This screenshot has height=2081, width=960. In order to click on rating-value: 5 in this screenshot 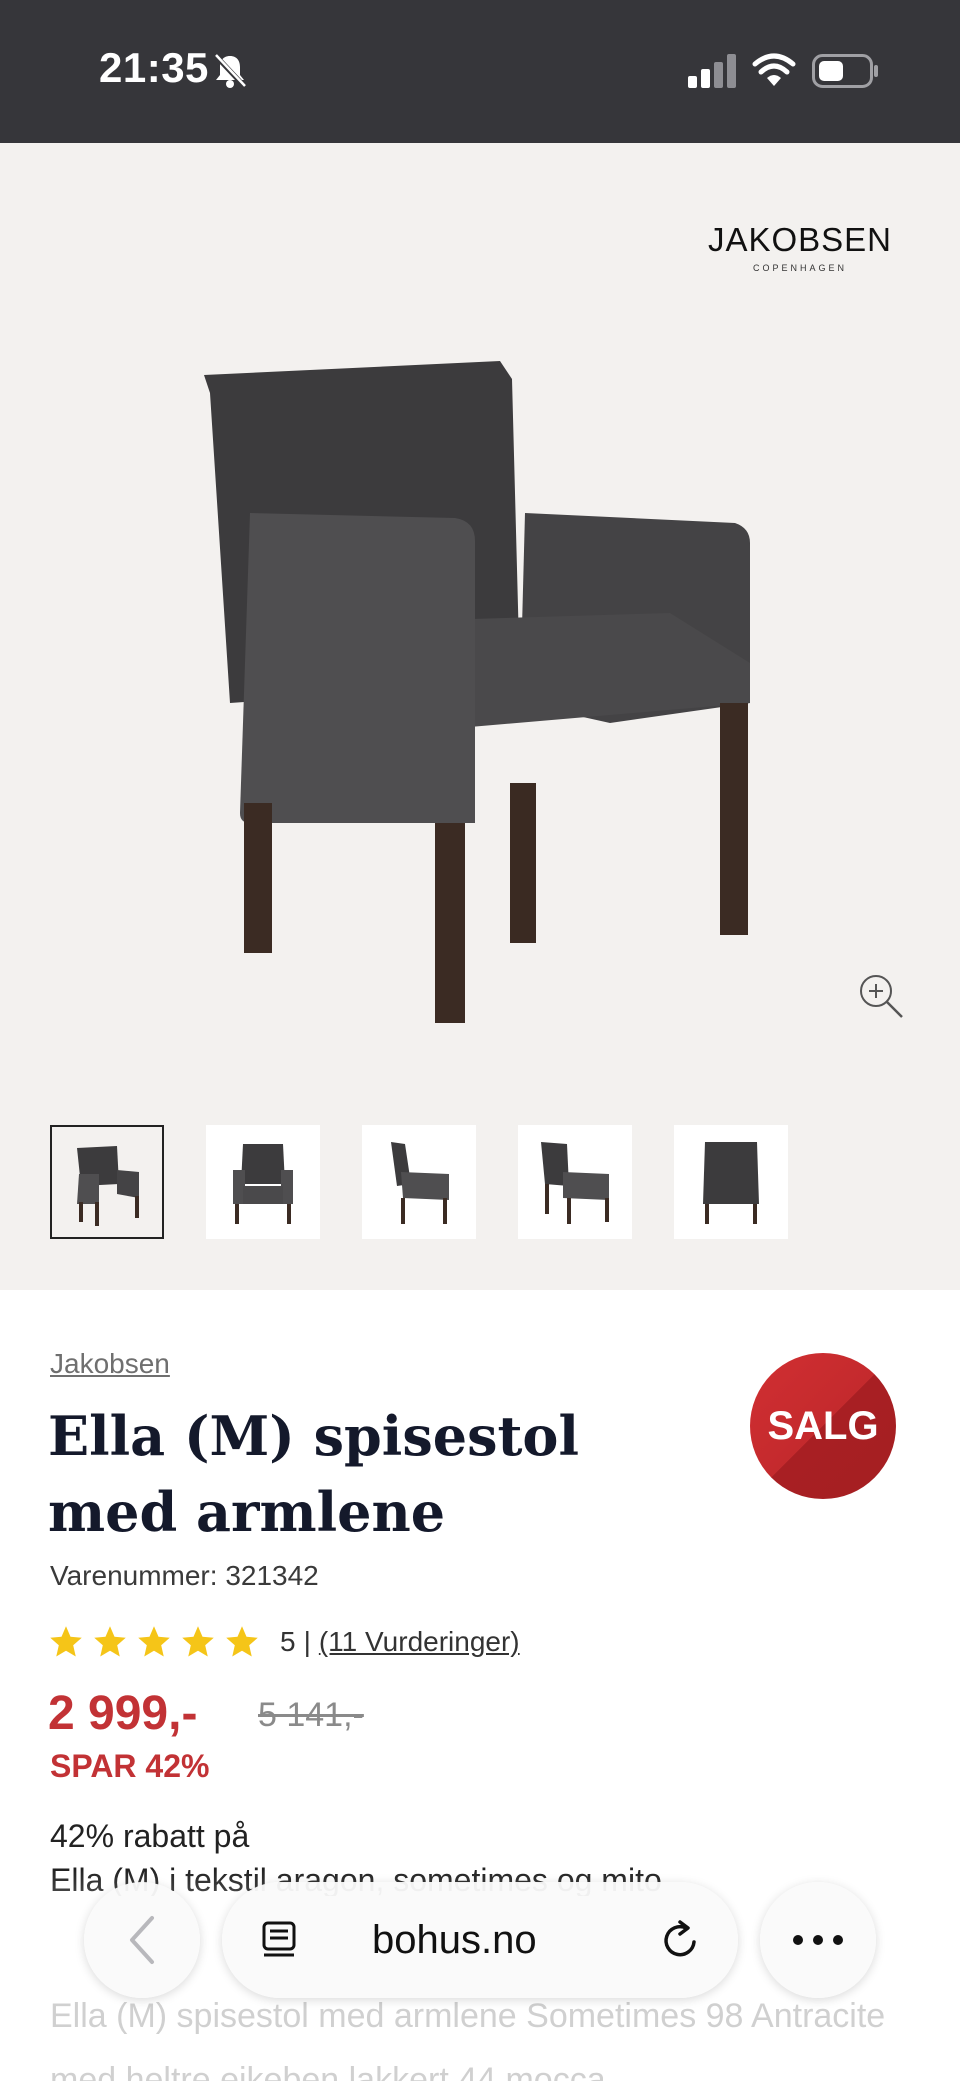, I will do `click(288, 1641)`.